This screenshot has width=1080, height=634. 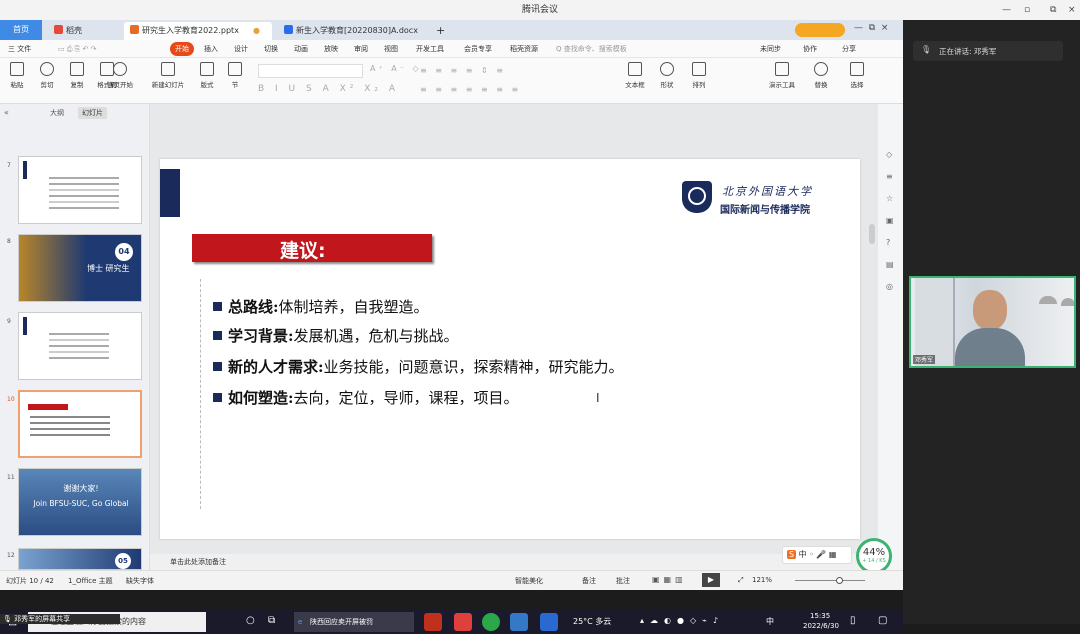 What do you see at coordinates (762, 580) in the screenshot?
I see `zoom-level: 121%` at bounding box center [762, 580].